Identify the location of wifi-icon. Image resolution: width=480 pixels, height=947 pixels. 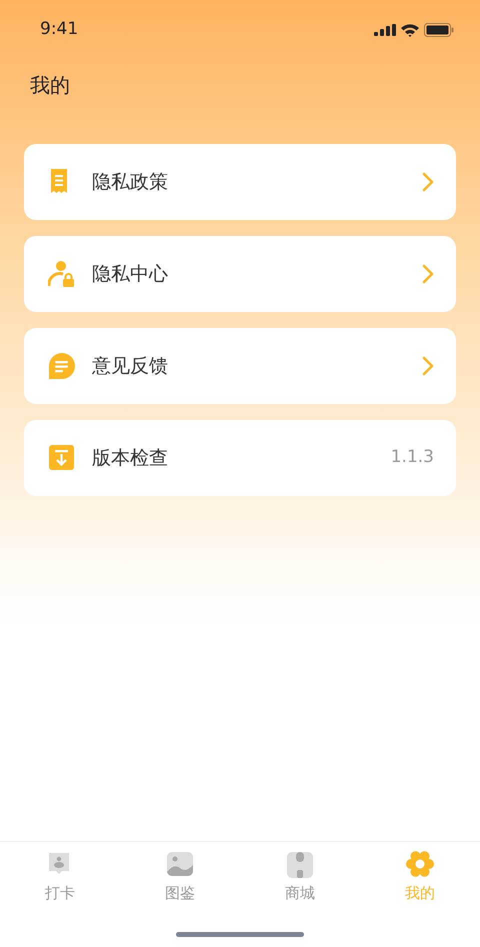
(410, 30).